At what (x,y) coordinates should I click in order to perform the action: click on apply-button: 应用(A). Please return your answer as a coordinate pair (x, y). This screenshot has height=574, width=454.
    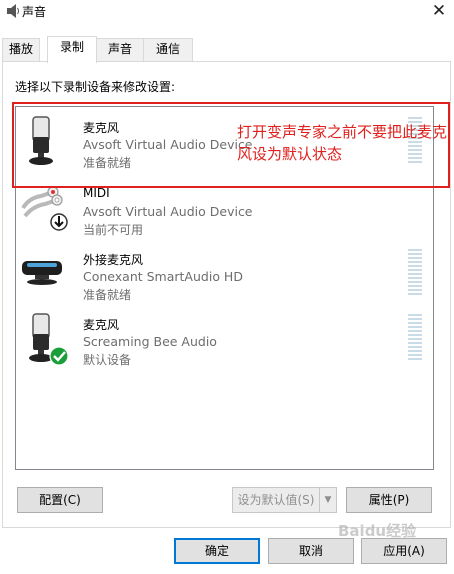
    Looking at the image, I should click on (404, 551).